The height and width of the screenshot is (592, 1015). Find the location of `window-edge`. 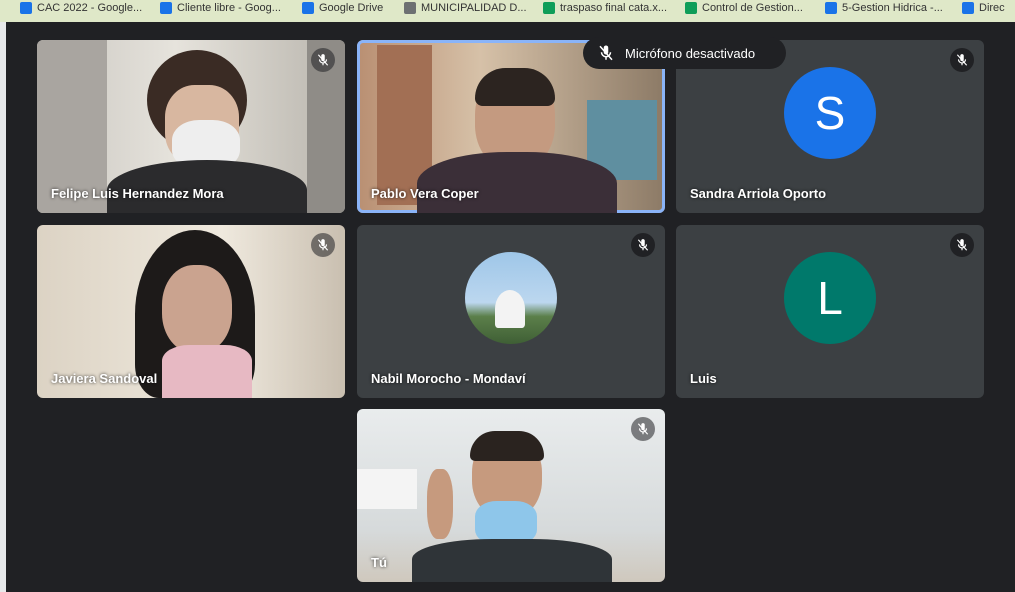

window-edge is located at coordinates (3, 307).